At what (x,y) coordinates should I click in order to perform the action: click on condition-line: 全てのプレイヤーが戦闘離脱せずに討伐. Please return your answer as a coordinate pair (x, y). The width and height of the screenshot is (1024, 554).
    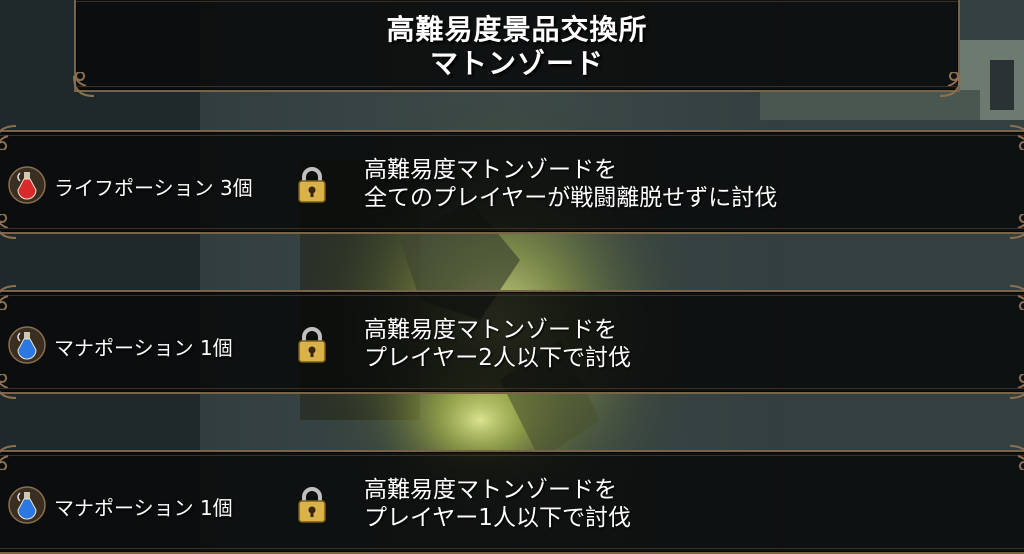
    Looking at the image, I should click on (571, 198).